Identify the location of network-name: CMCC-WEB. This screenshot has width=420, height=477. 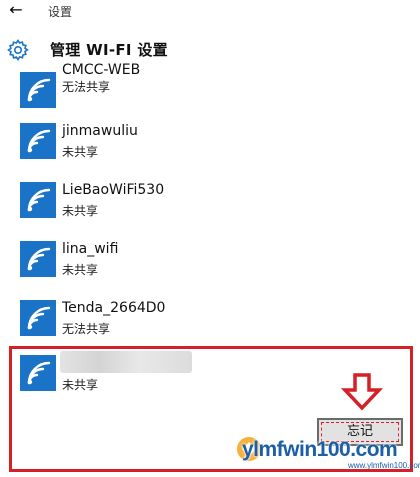
(101, 70).